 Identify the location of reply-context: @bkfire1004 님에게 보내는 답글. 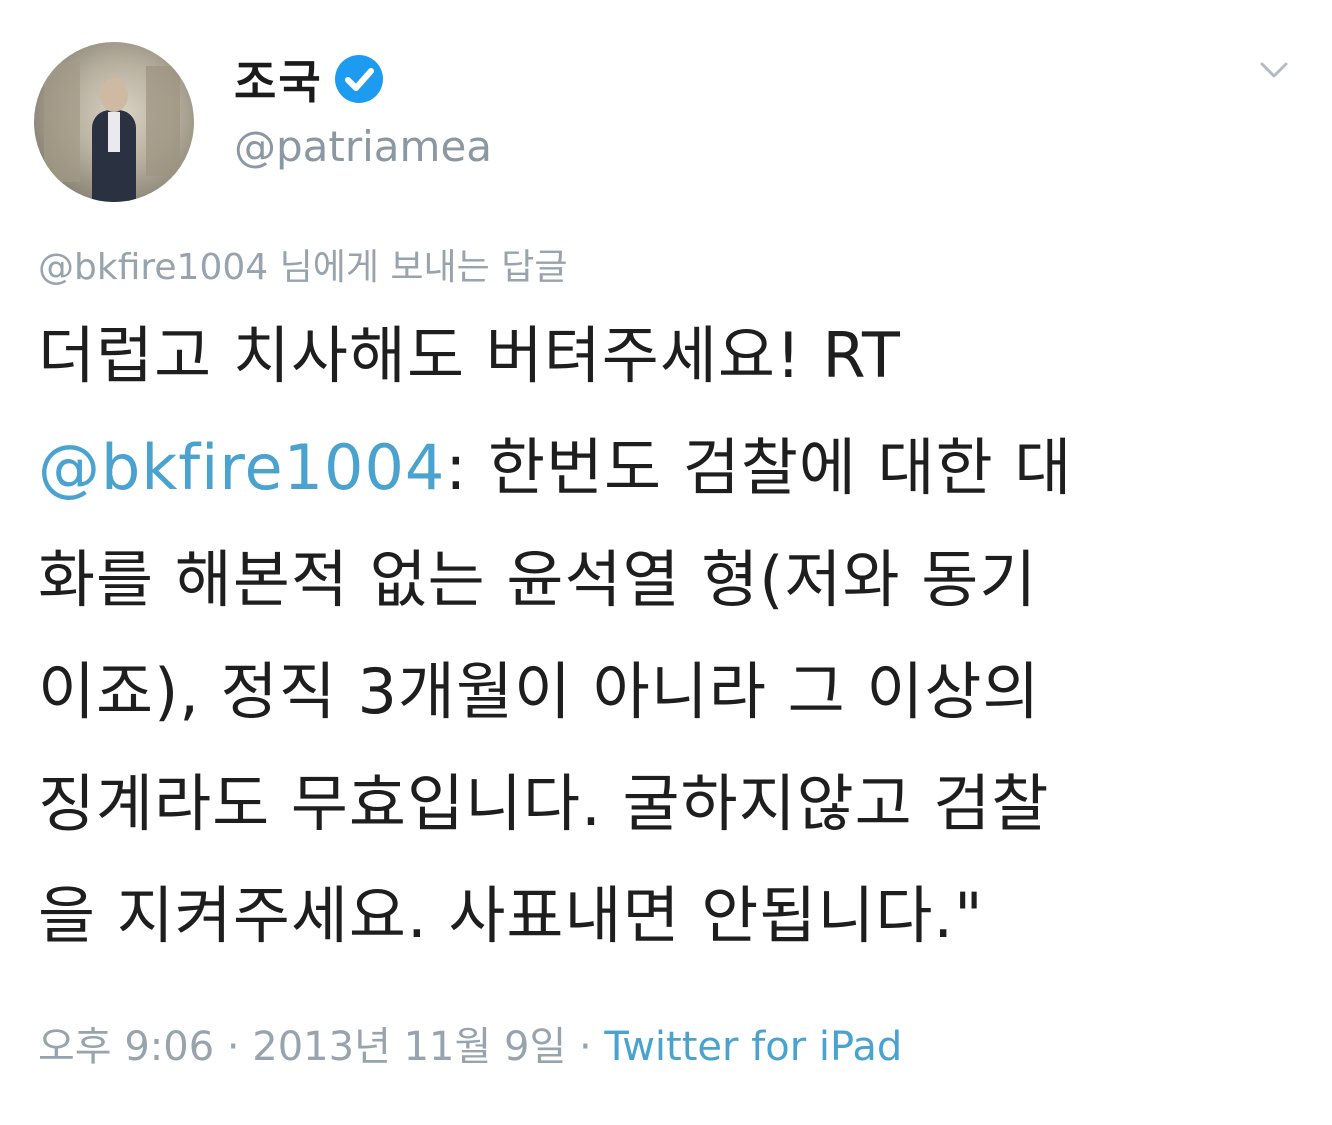
(302, 264).